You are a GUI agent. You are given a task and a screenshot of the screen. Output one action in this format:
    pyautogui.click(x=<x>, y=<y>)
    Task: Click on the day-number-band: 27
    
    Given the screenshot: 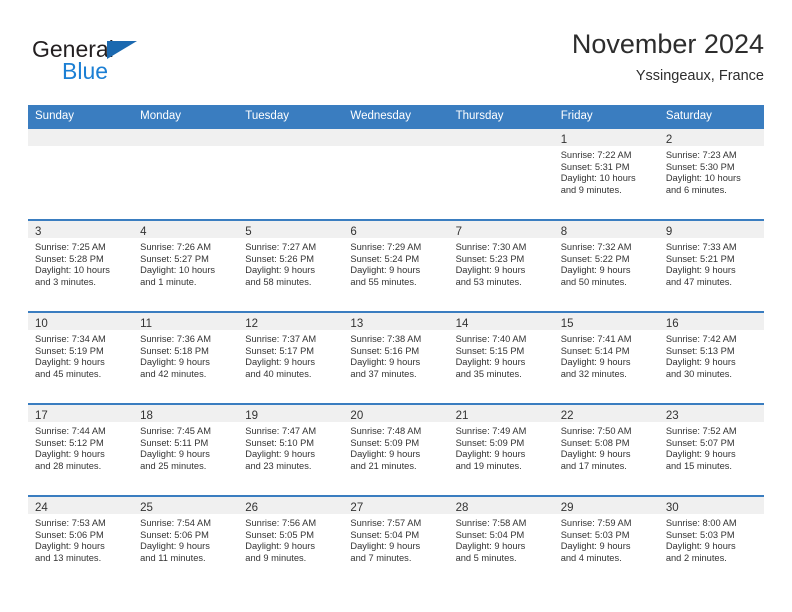 What is the action you would take?
    pyautogui.click(x=396, y=505)
    